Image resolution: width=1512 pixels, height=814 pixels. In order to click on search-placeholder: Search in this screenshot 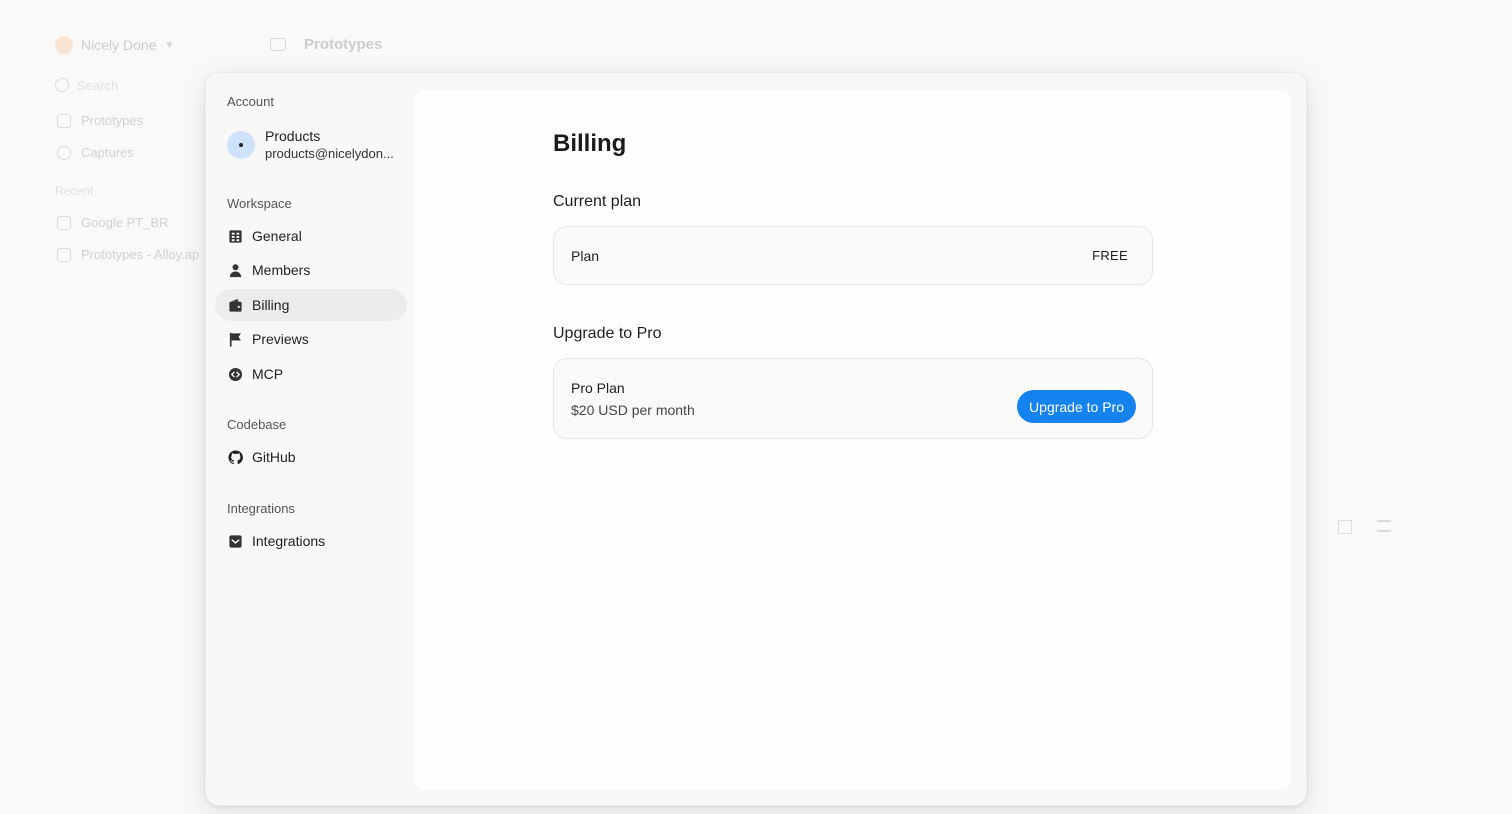, I will do `click(98, 85)`.